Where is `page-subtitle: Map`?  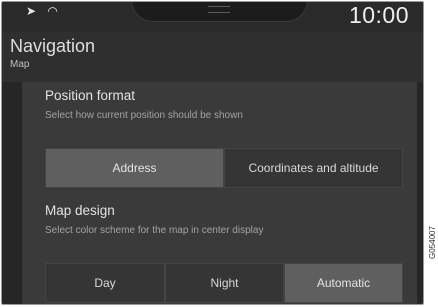 page-subtitle: Map is located at coordinates (20, 64).